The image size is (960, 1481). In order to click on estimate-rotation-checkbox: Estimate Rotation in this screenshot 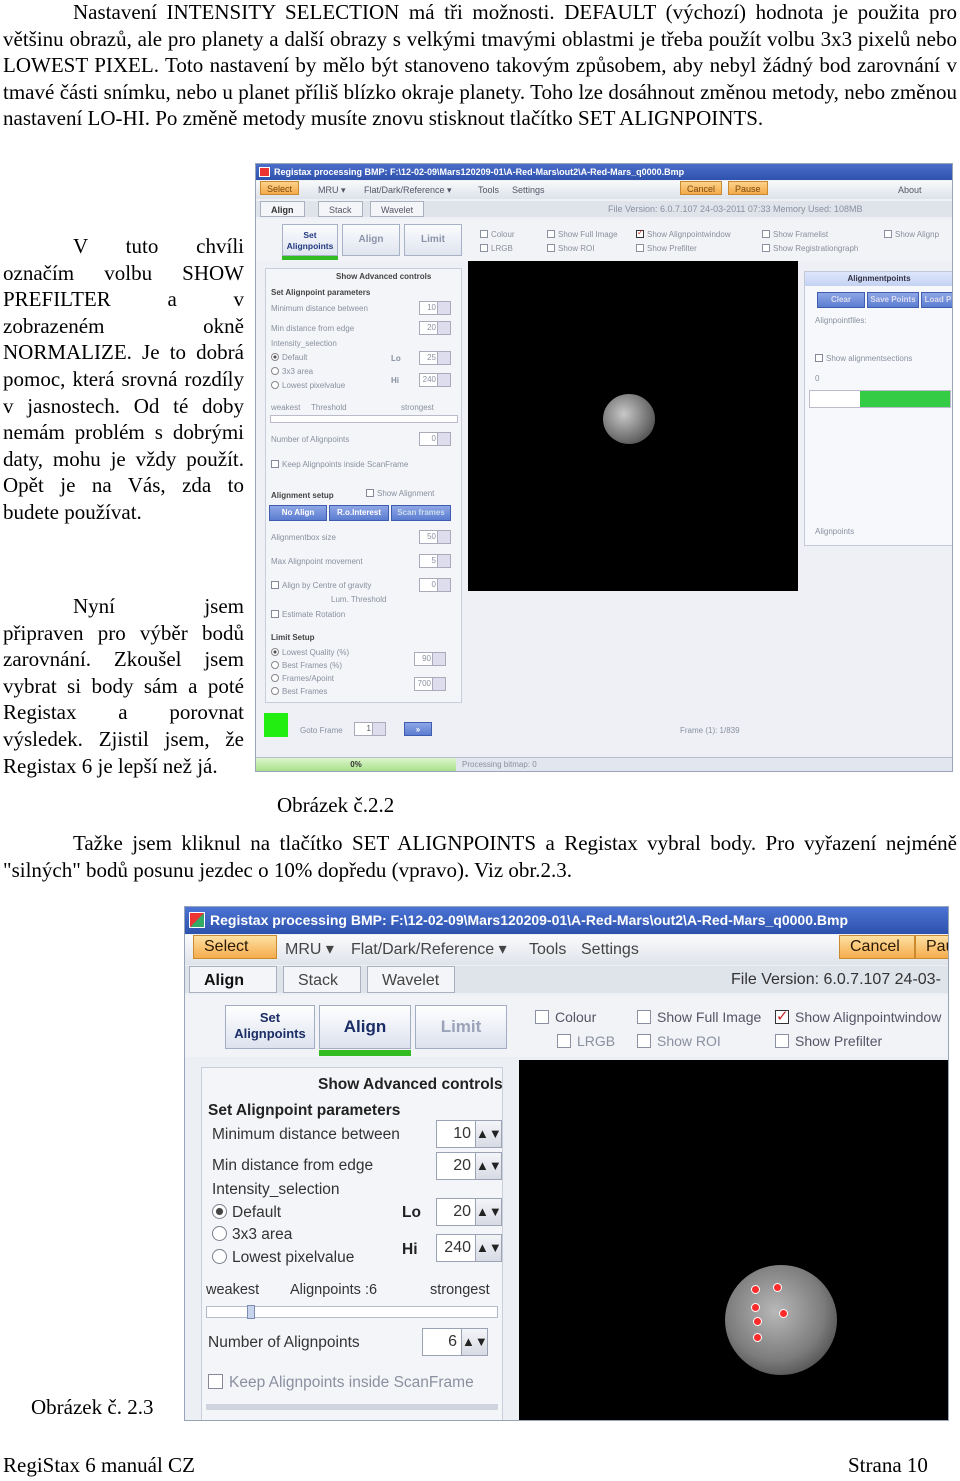, I will do `click(308, 614)`.